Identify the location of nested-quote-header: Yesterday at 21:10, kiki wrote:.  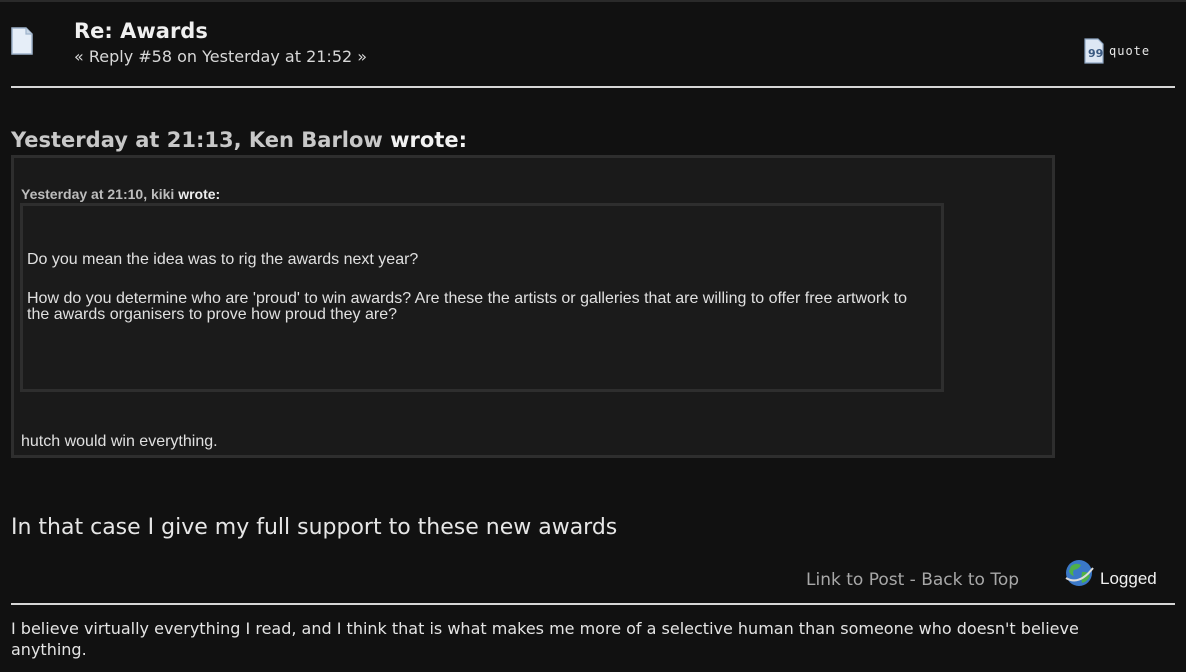
(120, 194).